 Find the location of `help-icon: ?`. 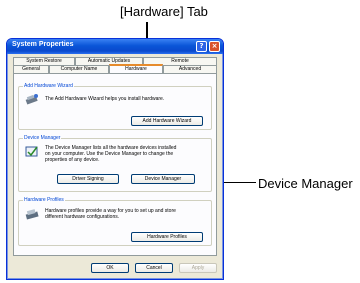

help-icon: ? is located at coordinates (201, 46).